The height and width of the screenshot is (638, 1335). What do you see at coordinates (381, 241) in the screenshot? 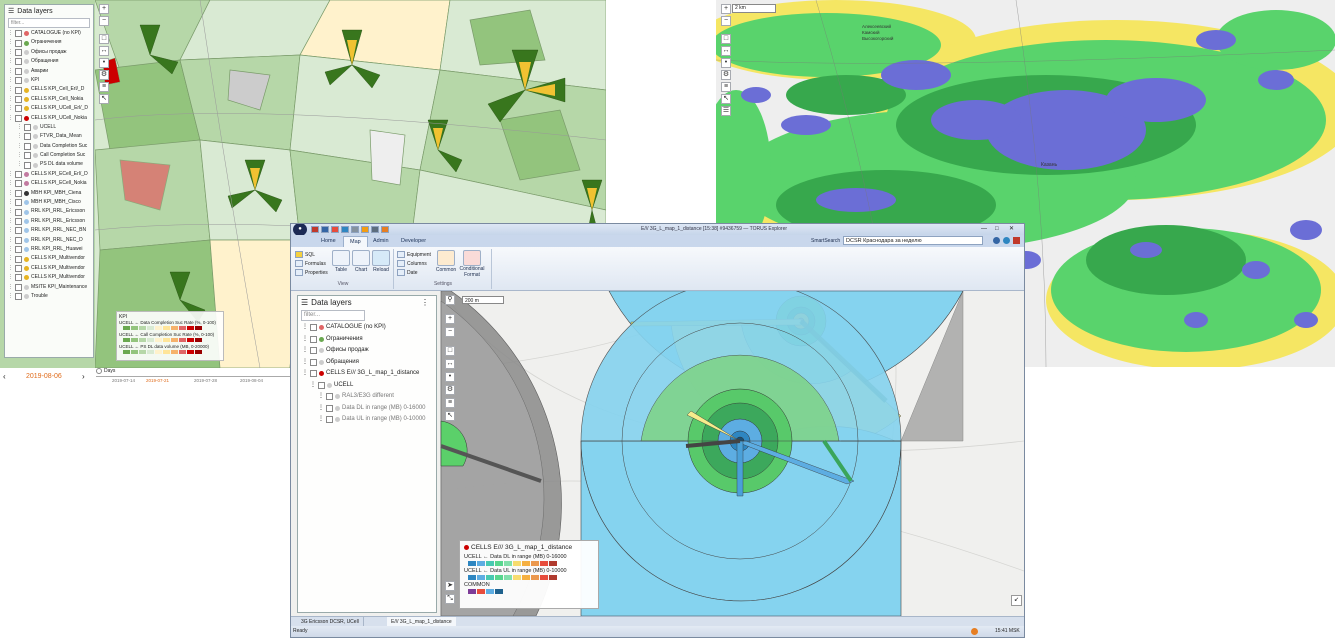
I see `tab-admin: Admin` at bounding box center [381, 241].